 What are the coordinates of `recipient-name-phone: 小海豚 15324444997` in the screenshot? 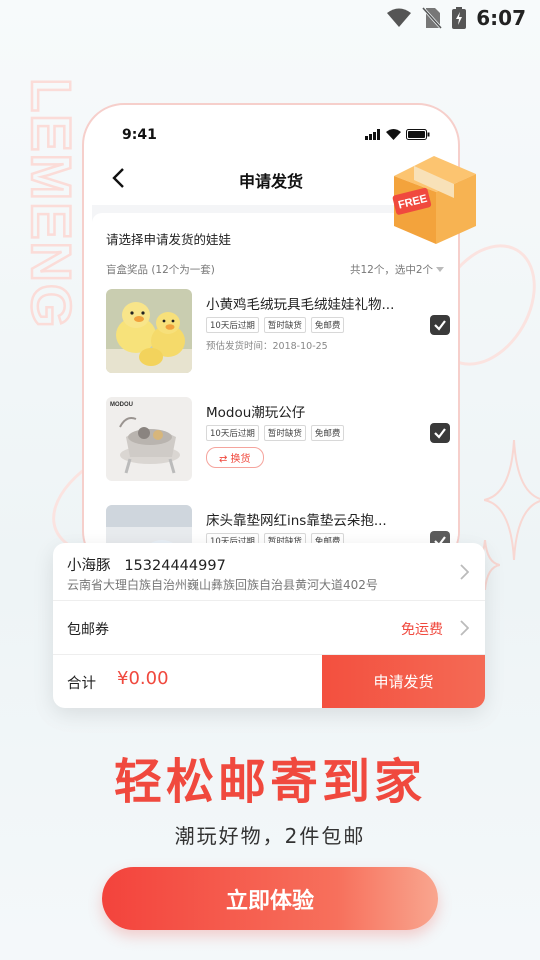 It's located at (146, 566).